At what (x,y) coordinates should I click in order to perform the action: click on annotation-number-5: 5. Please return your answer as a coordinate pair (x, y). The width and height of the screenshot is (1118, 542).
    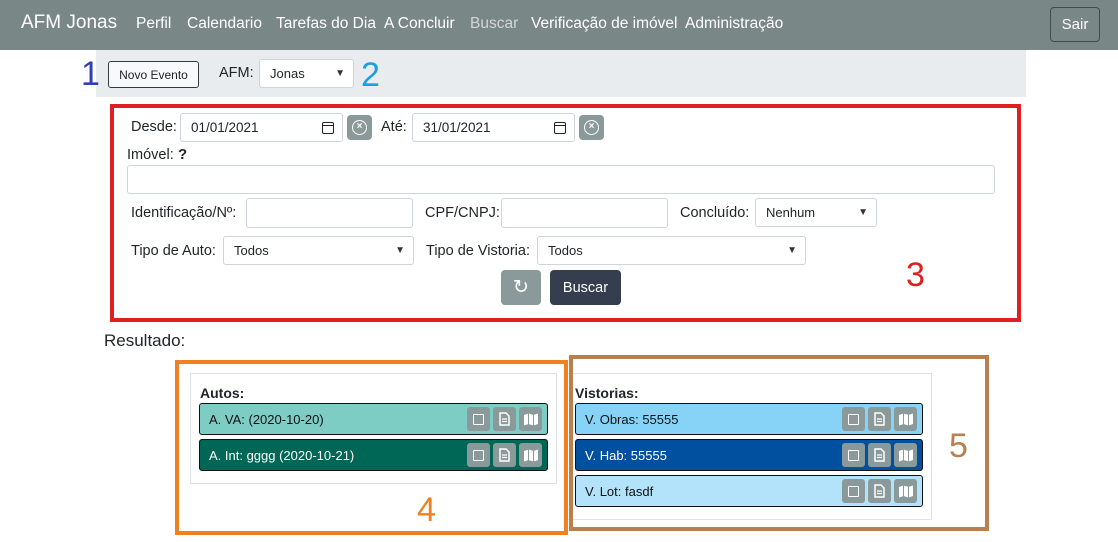
    Looking at the image, I should click on (958, 446).